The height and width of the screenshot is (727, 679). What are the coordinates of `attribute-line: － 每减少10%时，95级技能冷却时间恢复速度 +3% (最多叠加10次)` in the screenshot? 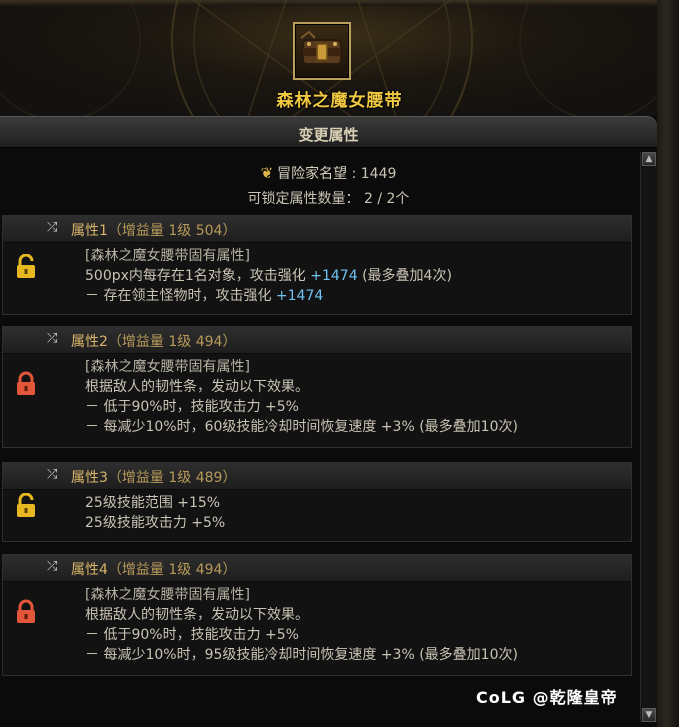 It's located at (301, 655).